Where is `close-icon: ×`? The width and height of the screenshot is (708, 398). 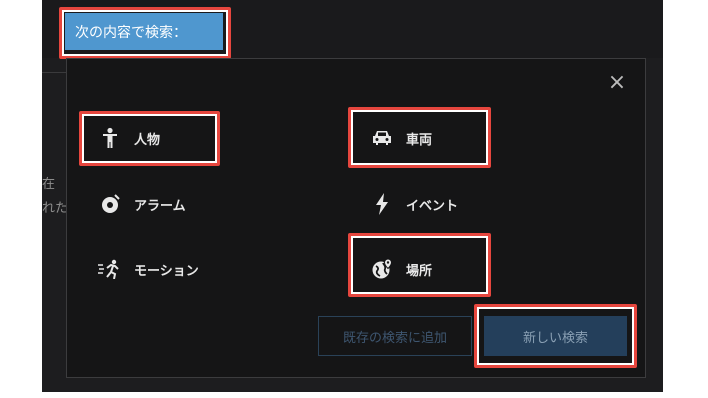
close-icon: × is located at coordinates (617, 83).